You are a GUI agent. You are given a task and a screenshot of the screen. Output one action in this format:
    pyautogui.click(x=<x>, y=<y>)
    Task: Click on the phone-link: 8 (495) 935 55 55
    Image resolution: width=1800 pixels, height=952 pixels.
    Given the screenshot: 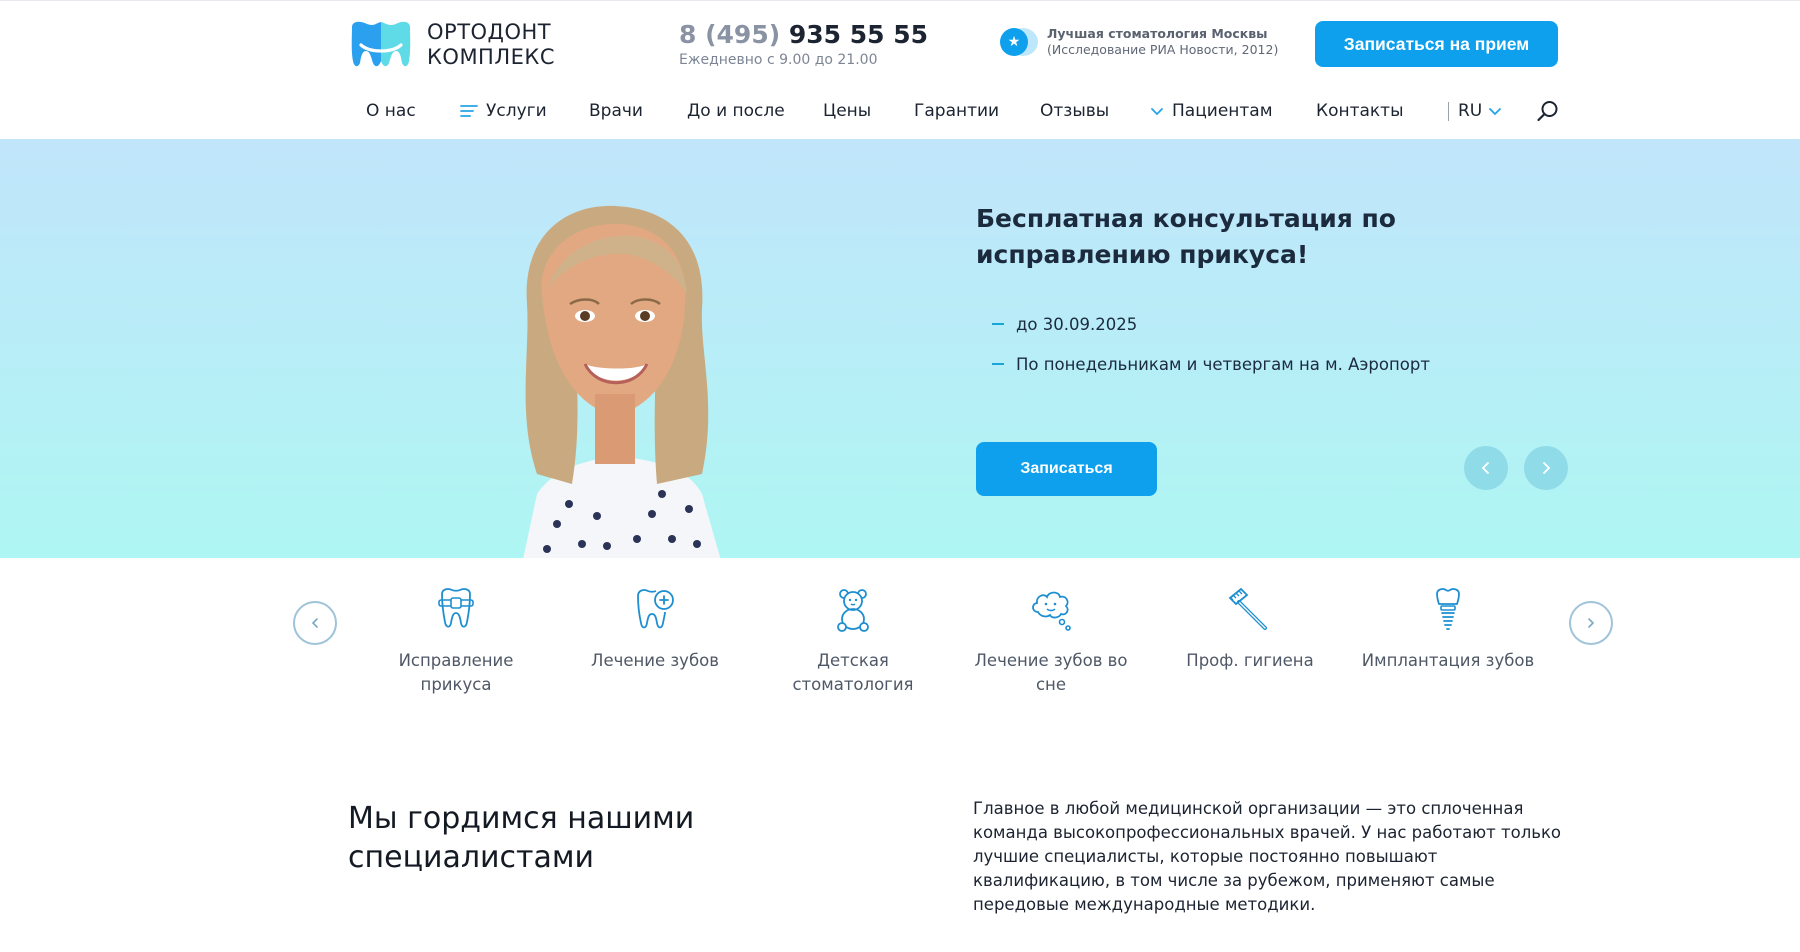 What is the action you would take?
    pyautogui.click(x=803, y=35)
    